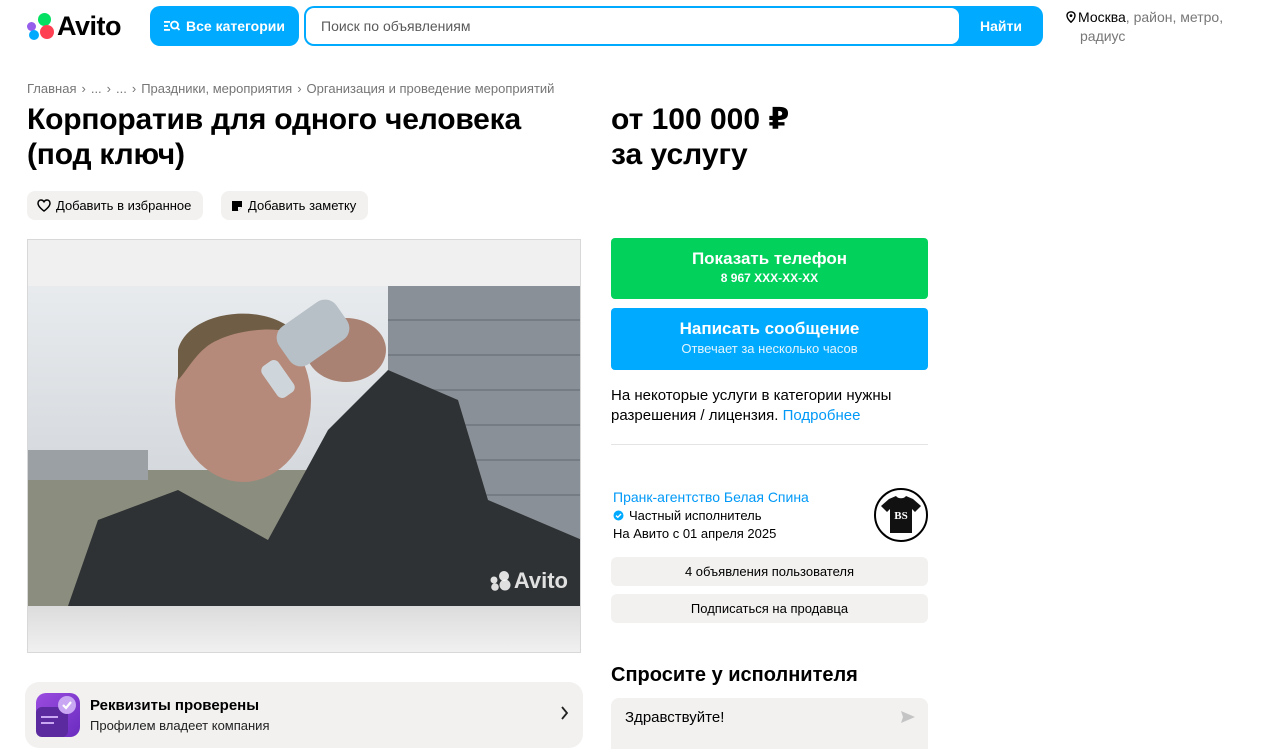  Describe the element at coordinates (700, 137) in the screenshot. I see `listing-price: от 100 000 ₽ за услугу` at that location.